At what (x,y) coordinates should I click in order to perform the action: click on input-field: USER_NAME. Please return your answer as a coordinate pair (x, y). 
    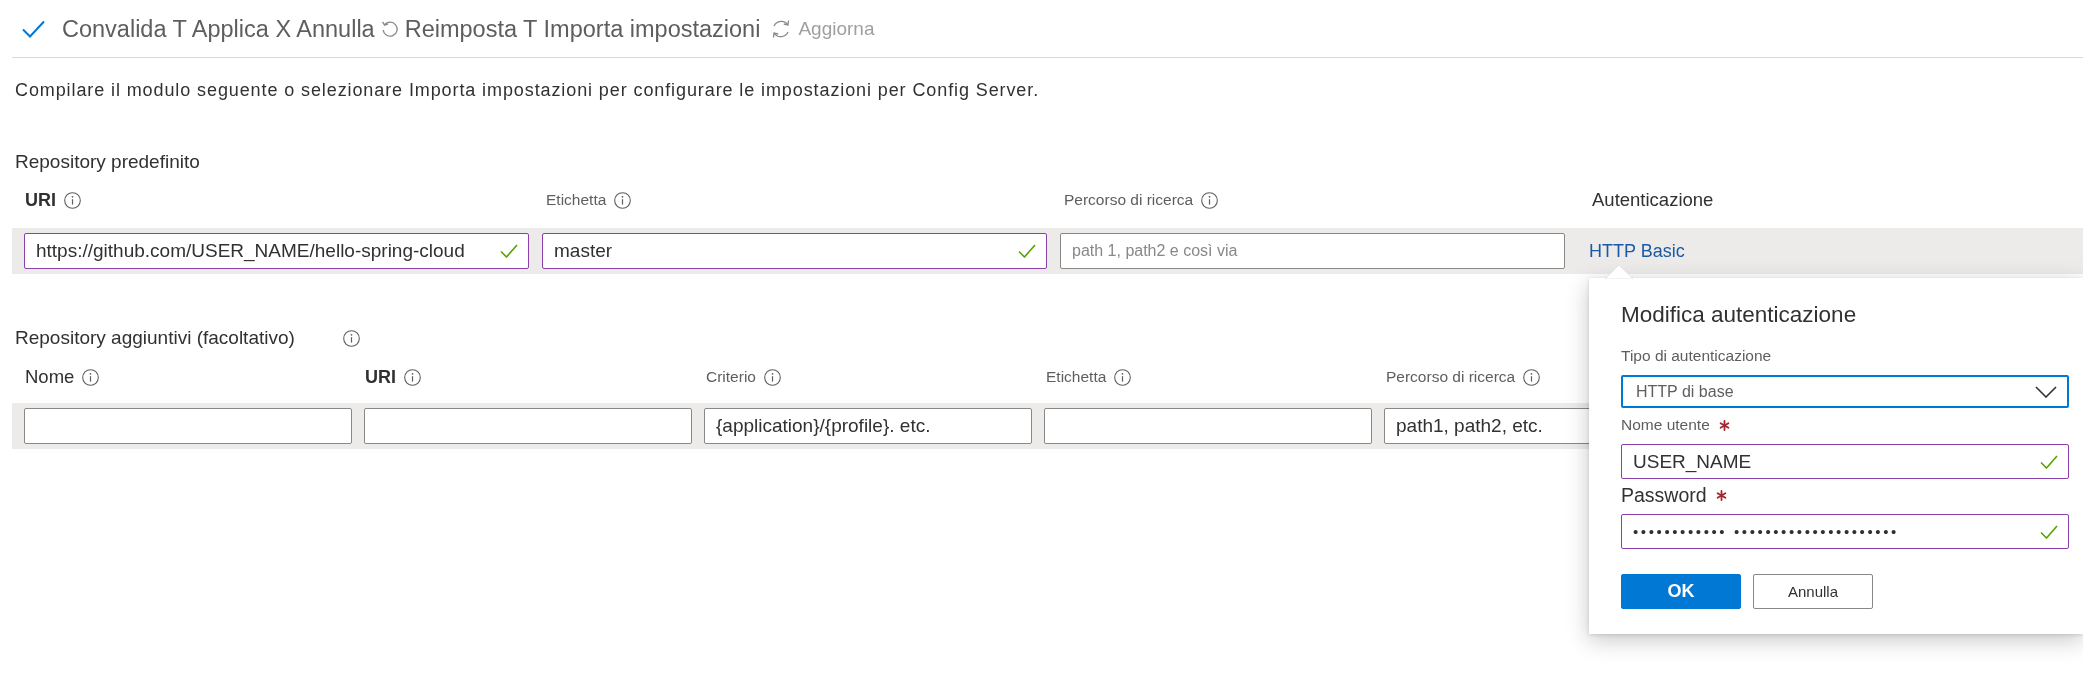
    Looking at the image, I should click on (1845, 461).